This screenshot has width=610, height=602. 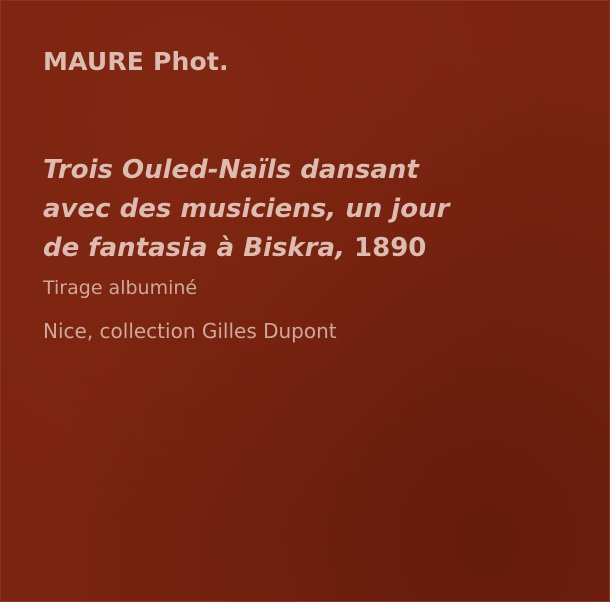 I want to click on title-line-3: de fantasia à Biskra,, so click(x=194, y=248).